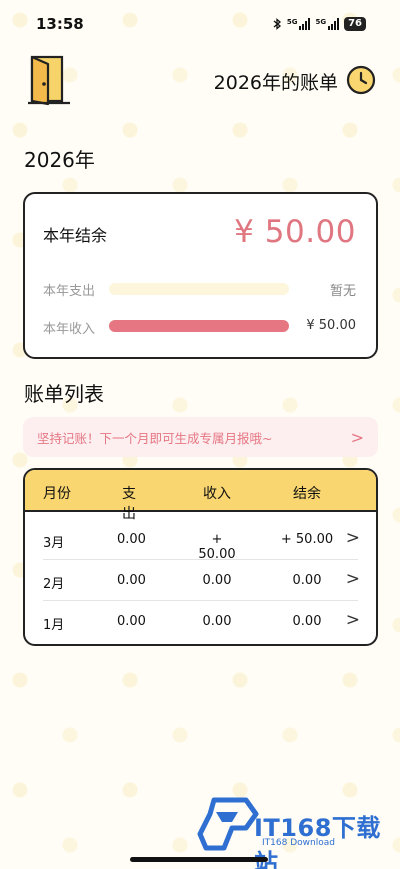 The height and width of the screenshot is (869, 400). What do you see at coordinates (276, 81) in the screenshot?
I see `page-title: 2026年的账单` at bounding box center [276, 81].